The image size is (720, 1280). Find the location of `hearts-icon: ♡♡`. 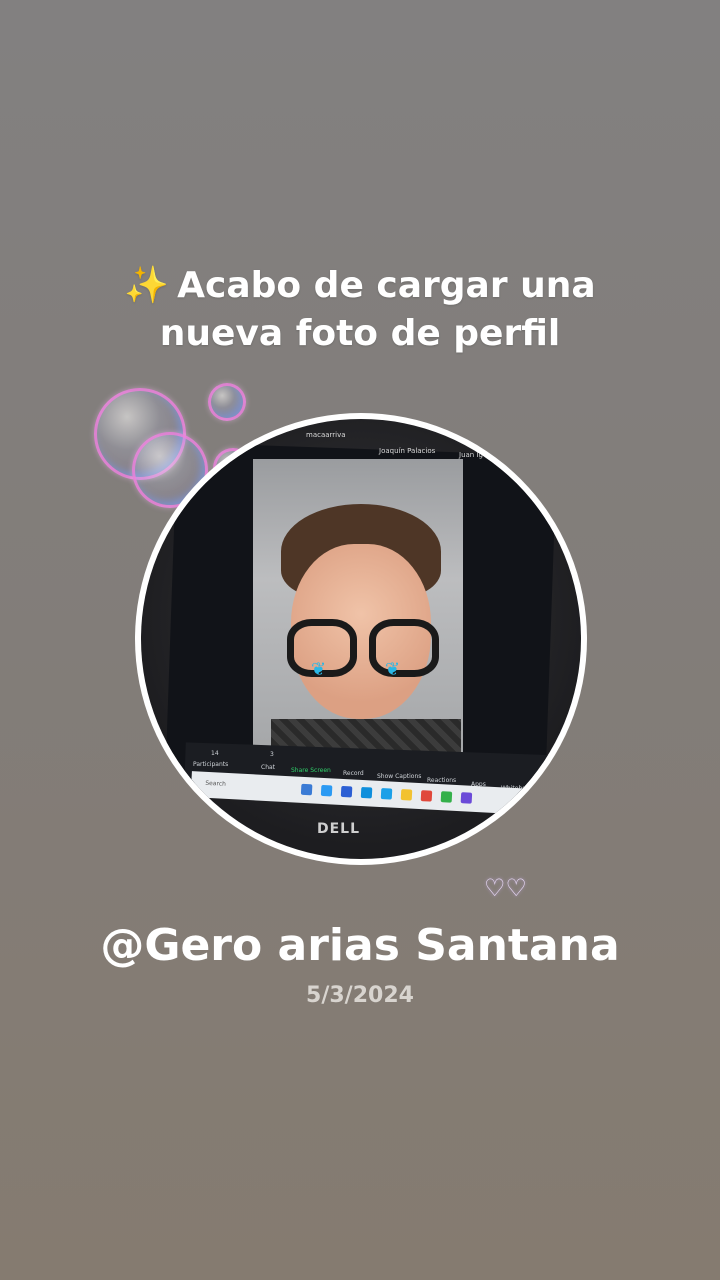

hearts-icon: ♡♡ is located at coordinates (506, 888).